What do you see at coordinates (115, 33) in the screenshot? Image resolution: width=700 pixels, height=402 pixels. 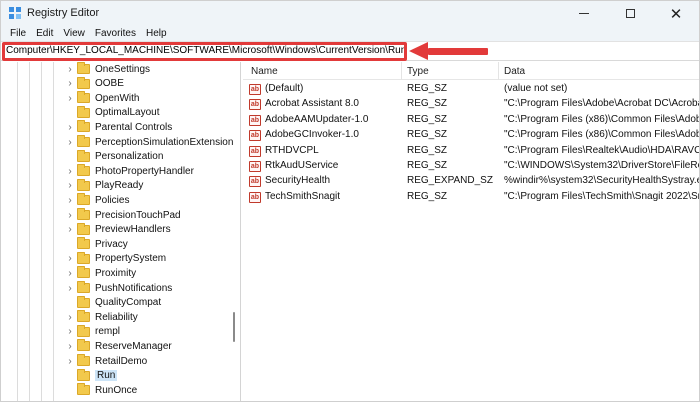 I see `menu-favorites: Favorites` at bounding box center [115, 33].